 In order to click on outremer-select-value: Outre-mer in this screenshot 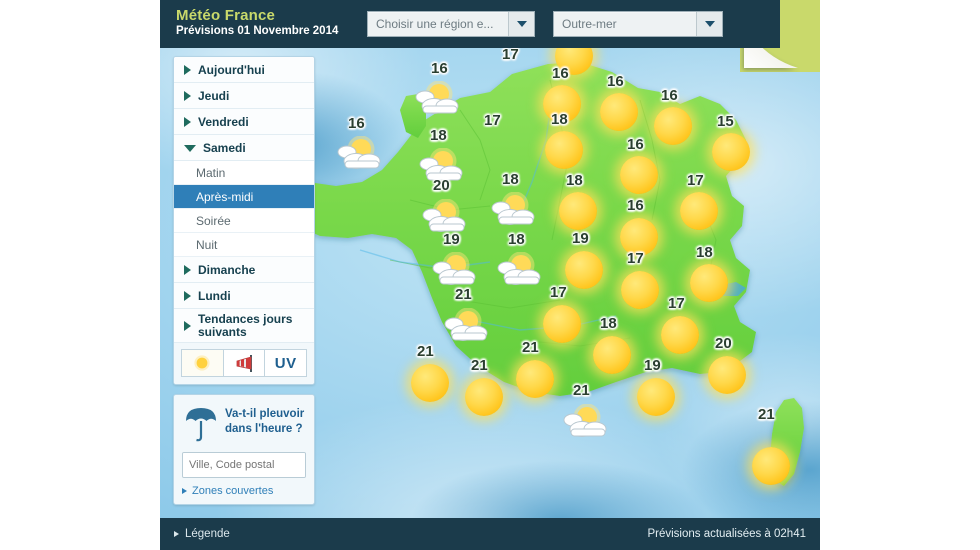, I will do `click(589, 24)`.